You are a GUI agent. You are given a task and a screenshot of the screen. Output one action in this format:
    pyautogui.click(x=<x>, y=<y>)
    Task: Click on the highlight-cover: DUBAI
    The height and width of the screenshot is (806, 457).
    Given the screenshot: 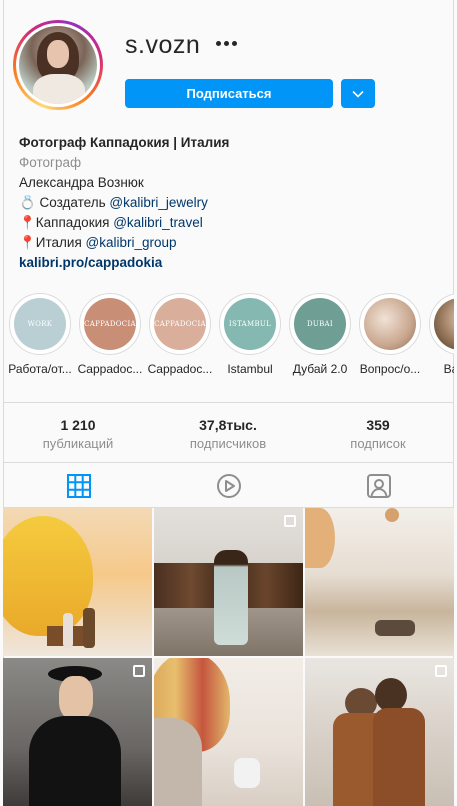 What is the action you would take?
    pyautogui.click(x=320, y=324)
    